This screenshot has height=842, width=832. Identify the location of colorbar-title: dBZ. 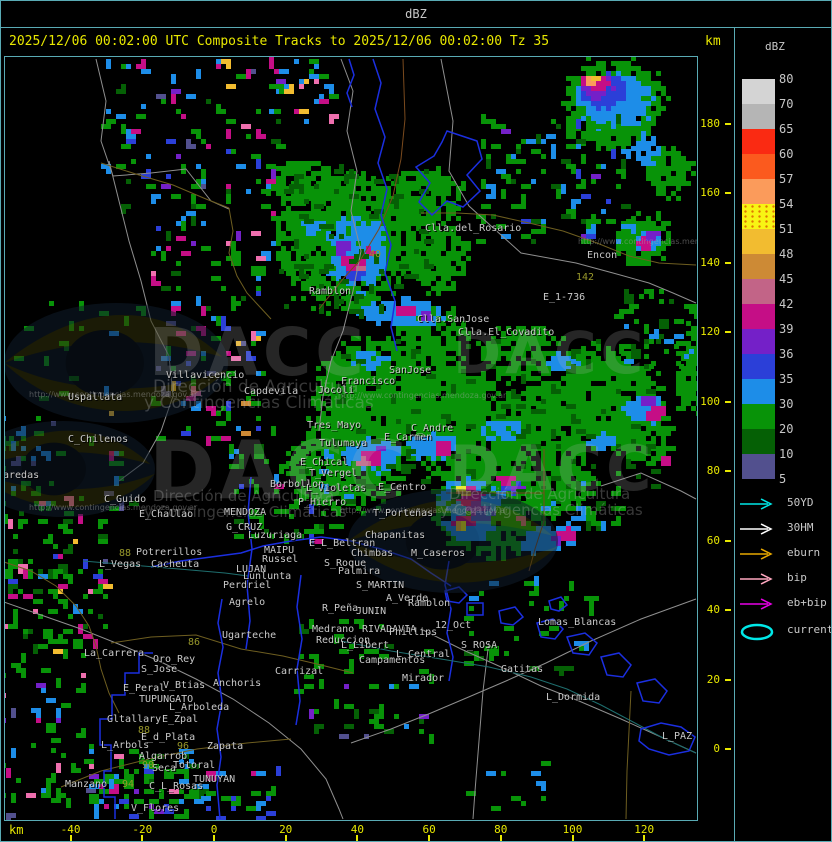
(775, 46).